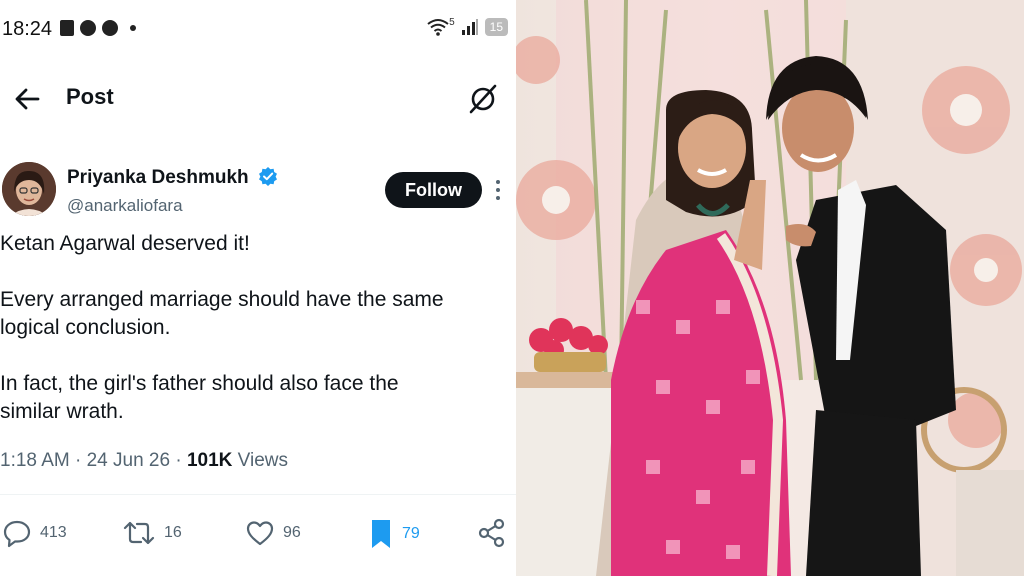 Image resolution: width=1024 pixels, height=576 pixels. Describe the element at coordinates (498, 190) in the screenshot. I see `more-options-icon` at that location.